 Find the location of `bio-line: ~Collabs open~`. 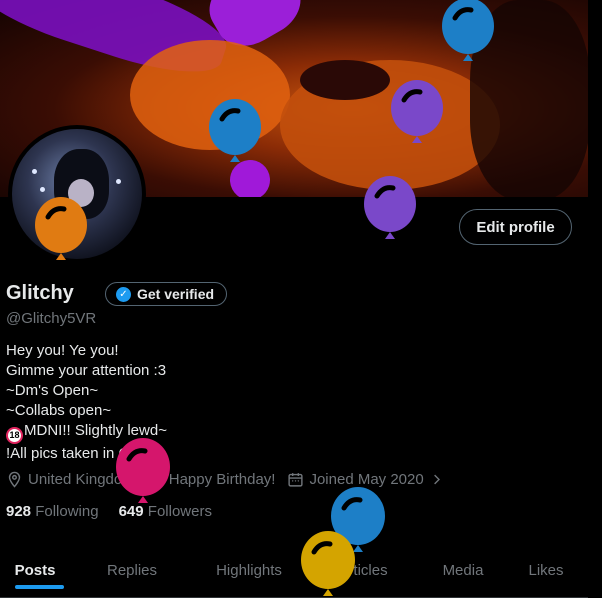

bio-line: ~Collabs open~ is located at coordinates (59, 410).